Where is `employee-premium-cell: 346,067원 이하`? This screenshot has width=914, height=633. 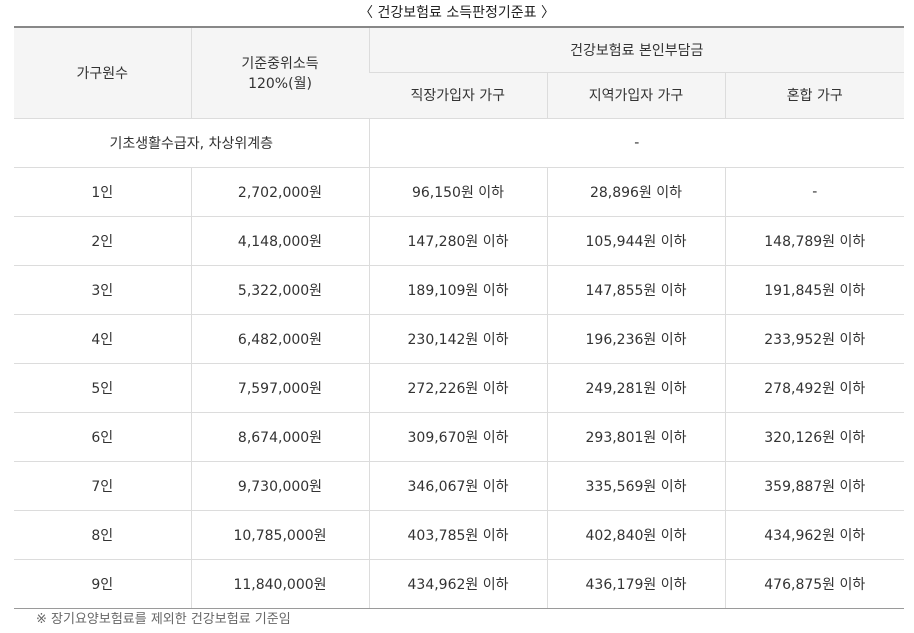 employee-premium-cell: 346,067원 이하 is located at coordinates (457, 486).